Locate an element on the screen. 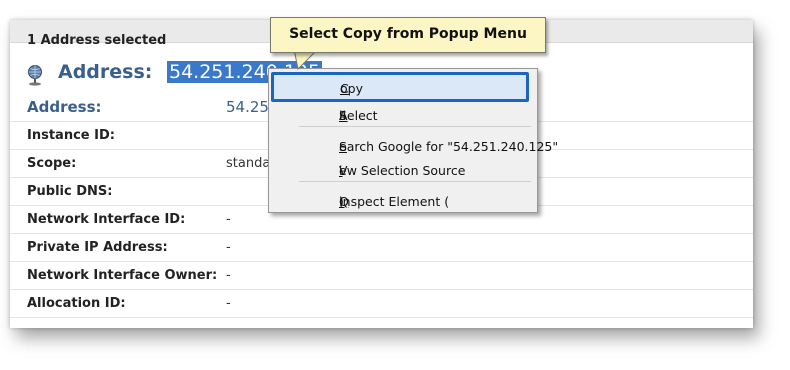  detail-key: Instance ID: is located at coordinates (71, 135).